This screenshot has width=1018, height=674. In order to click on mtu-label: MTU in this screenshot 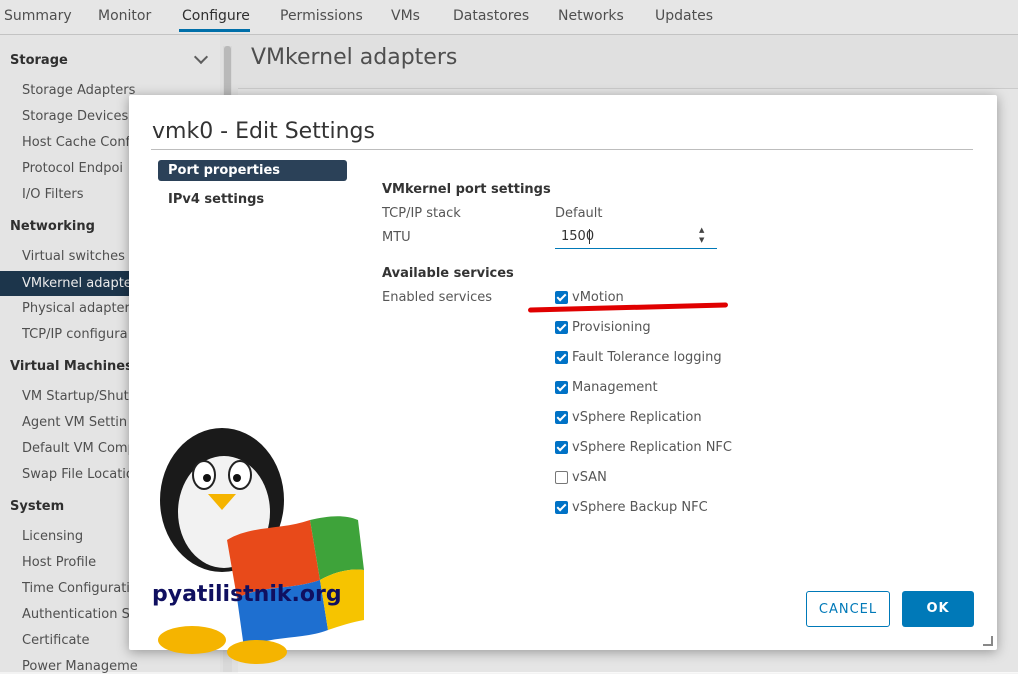, I will do `click(396, 237)`.